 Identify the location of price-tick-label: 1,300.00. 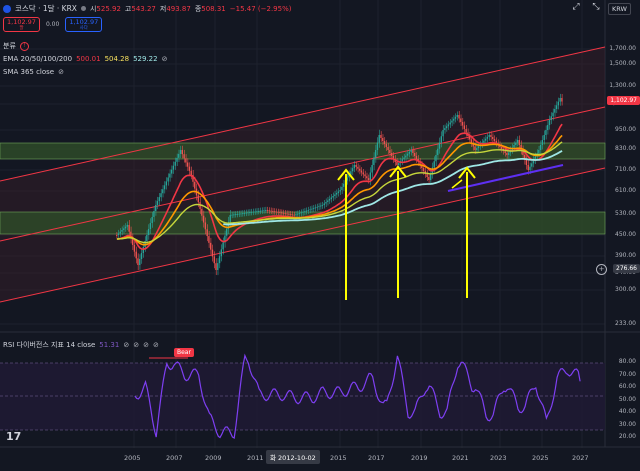
(622, 85).